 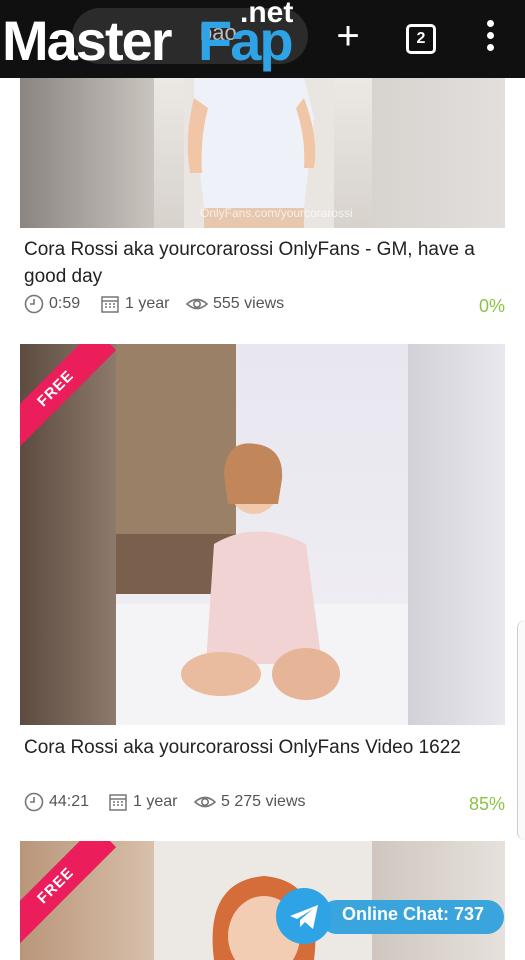 What do you see at coordinates (262, 39) in the screenshot?
I see `browser-toolbar: bao Master Fap .net + 2` at bounding box center [262, 39].